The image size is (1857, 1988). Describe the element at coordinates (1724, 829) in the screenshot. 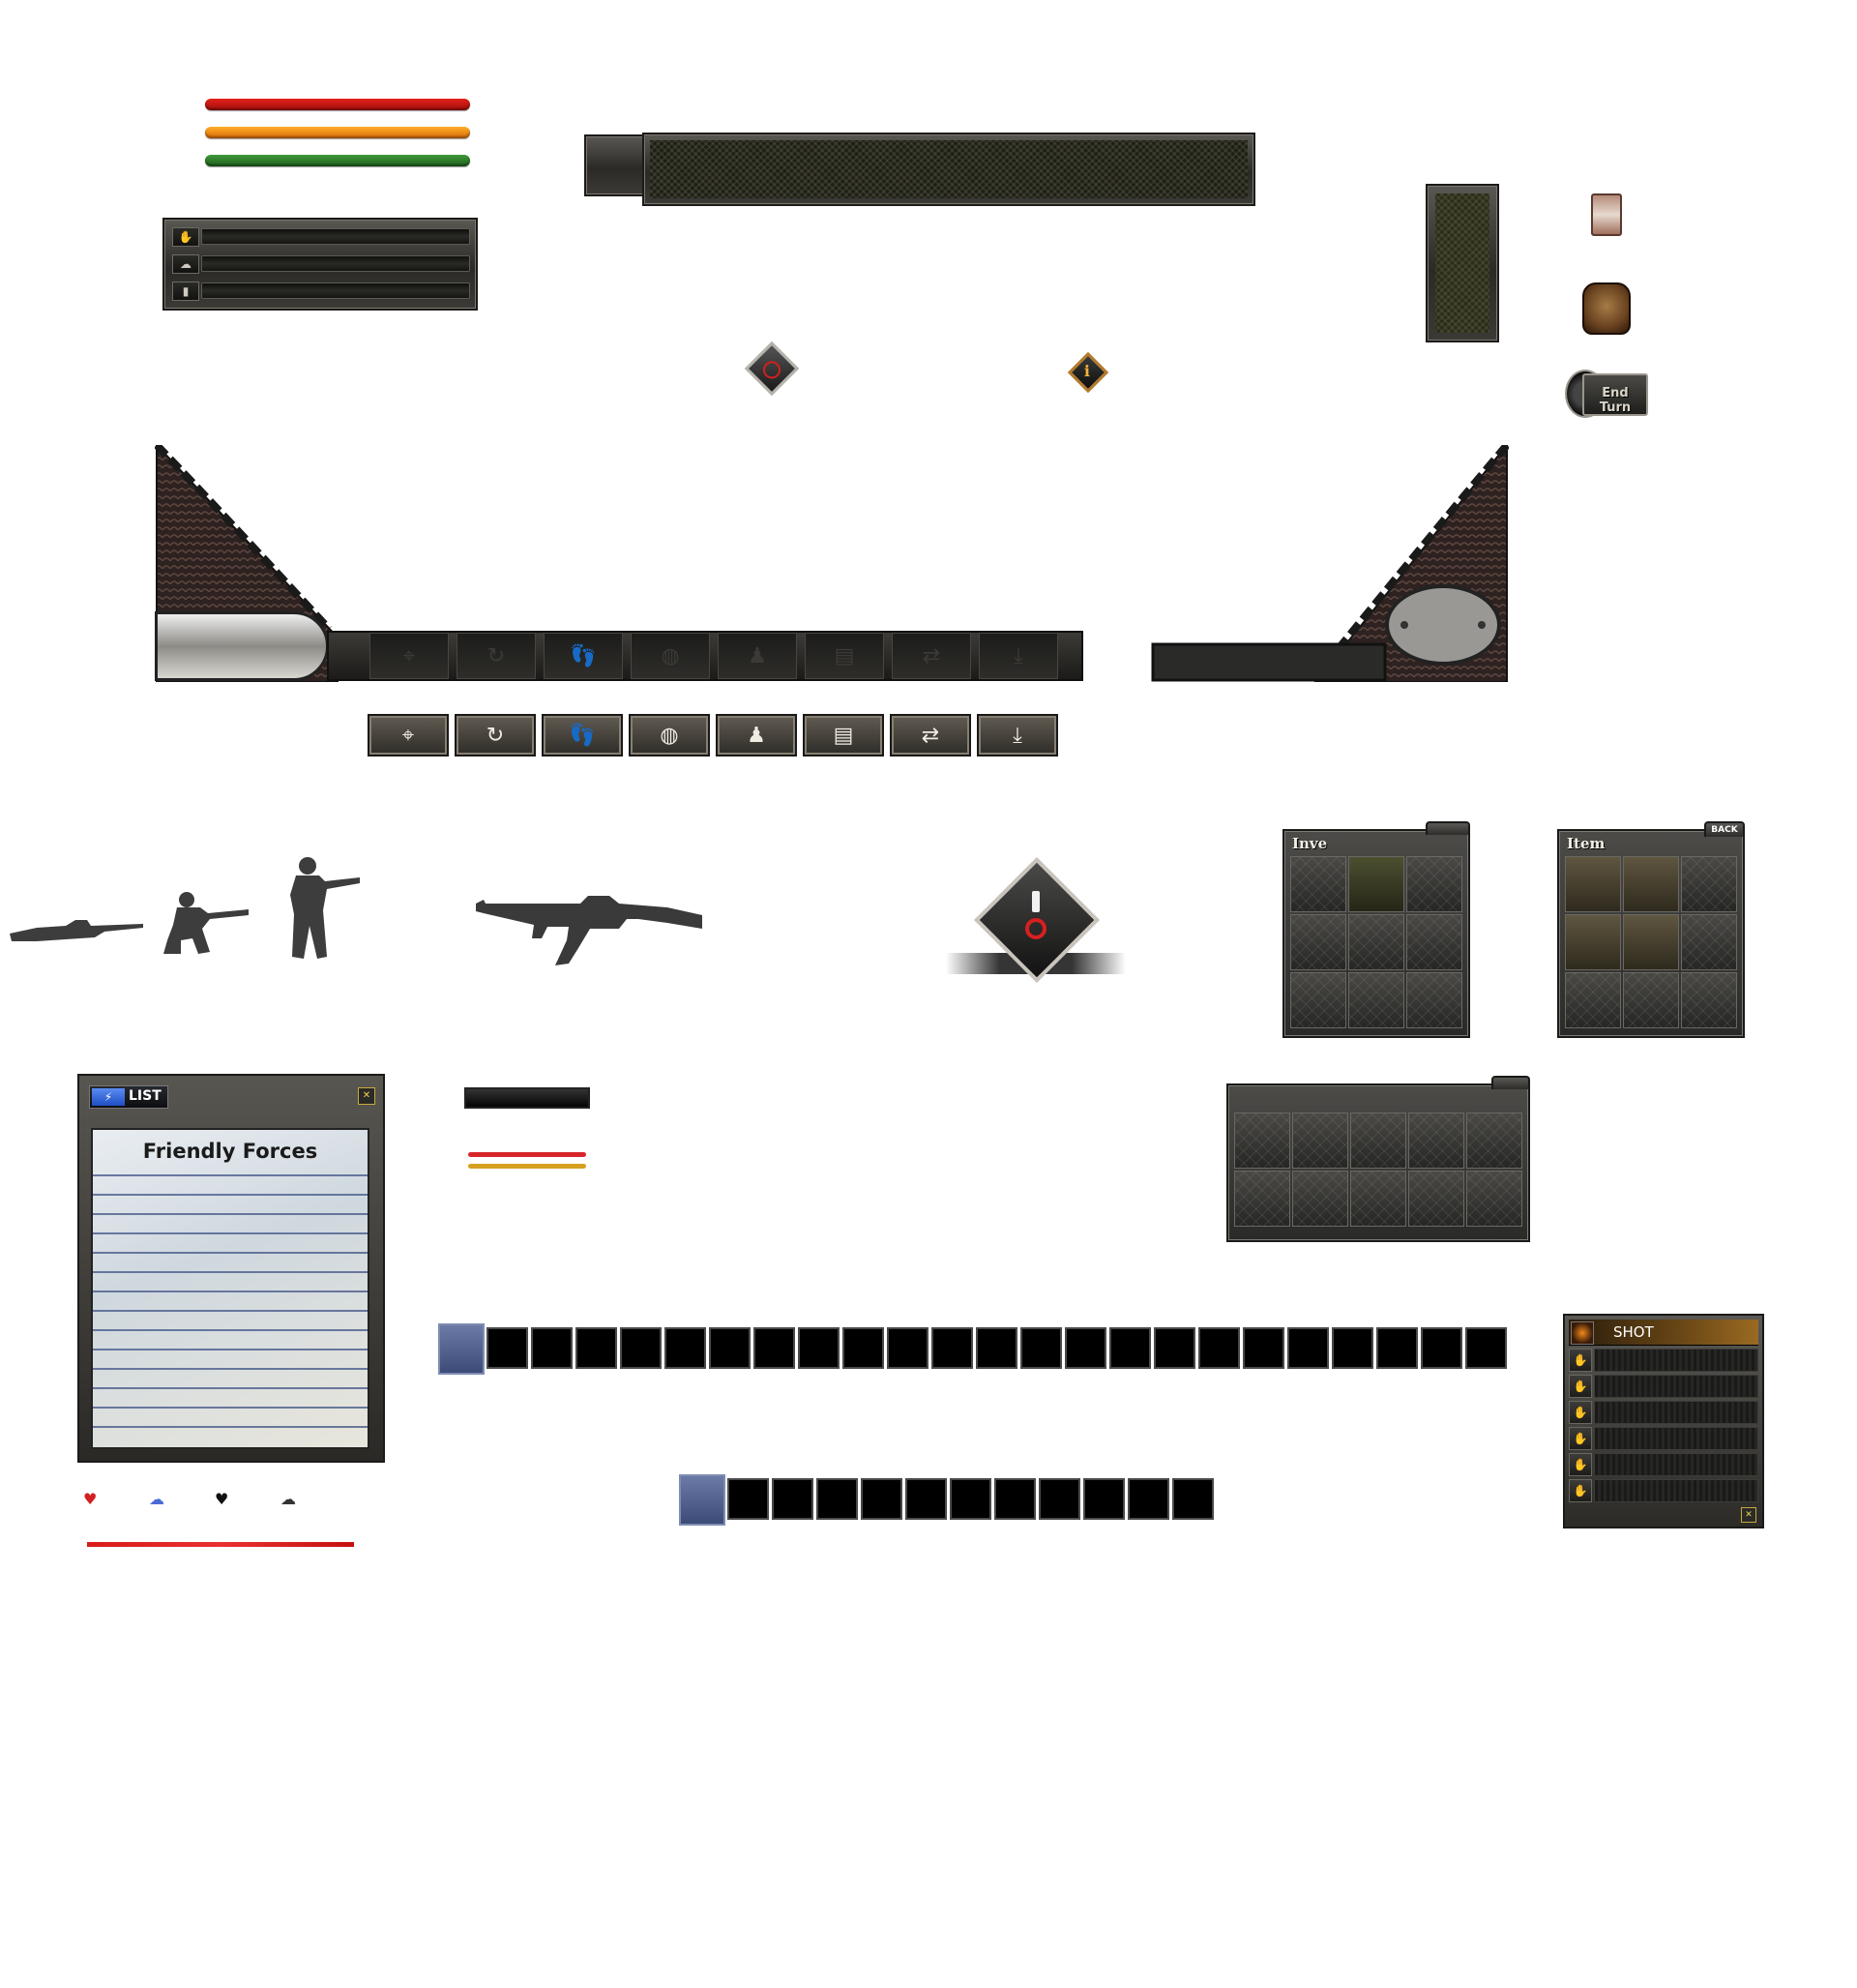

I see `back-tab: BACK` at that location.